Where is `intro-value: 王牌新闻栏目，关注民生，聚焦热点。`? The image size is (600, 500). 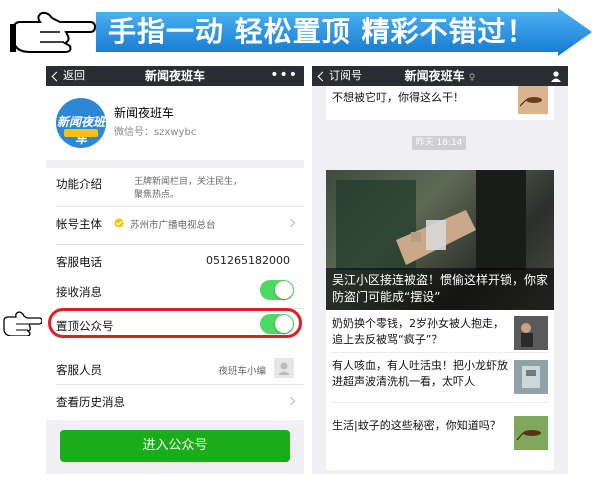 intro-value: 王牌新闻栏目，关注民生，聚焦热点。 is located at coordinates (188, 188).